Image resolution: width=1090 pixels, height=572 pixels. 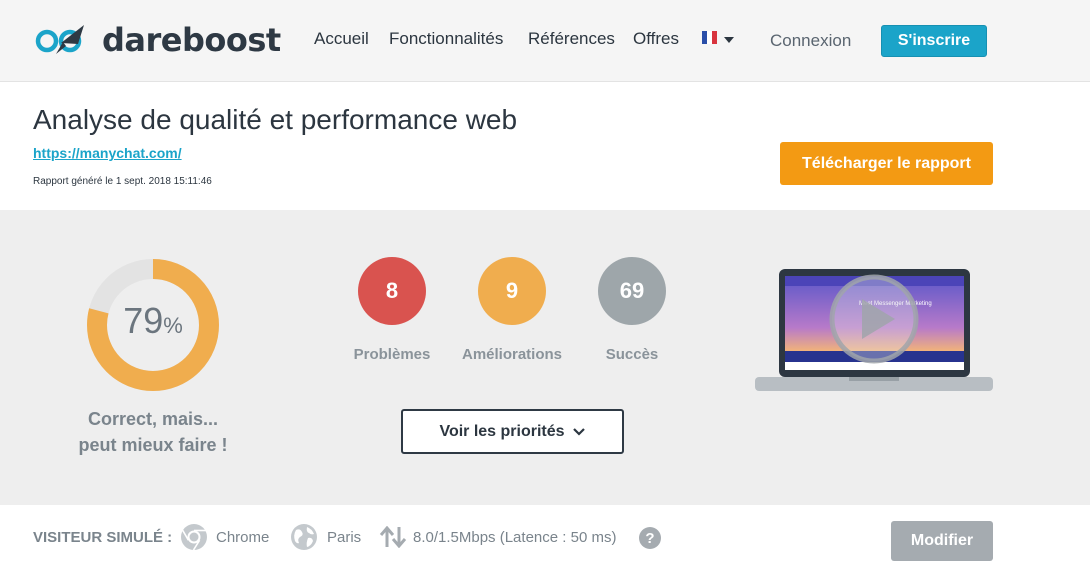 I want to click on improvements-label: Améliorations, so click(x=512, y=354).